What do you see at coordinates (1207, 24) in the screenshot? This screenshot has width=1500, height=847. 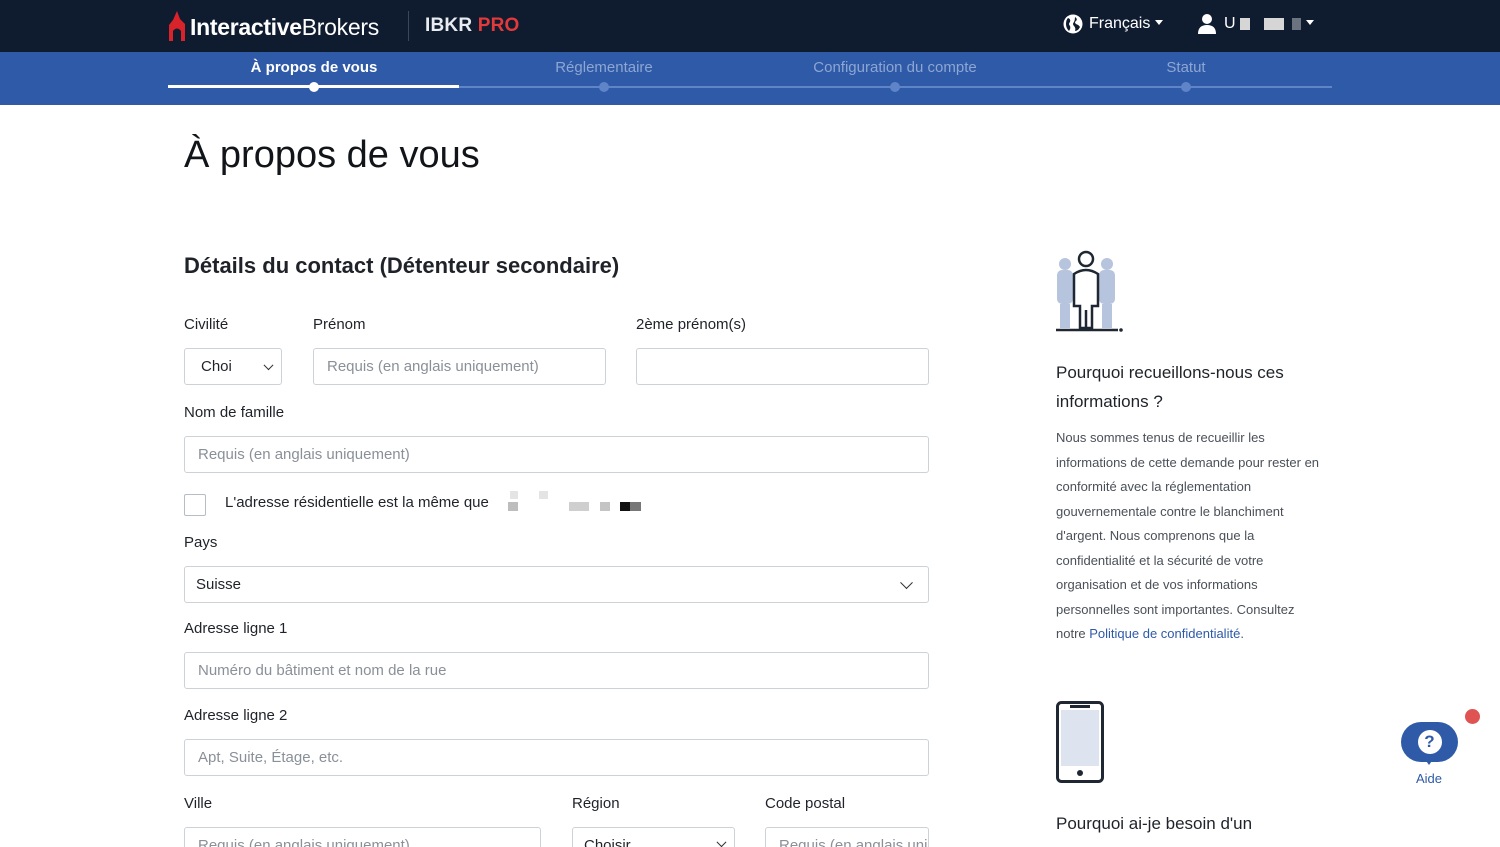 I see `user-icon` at bounding box center [1207, 24].